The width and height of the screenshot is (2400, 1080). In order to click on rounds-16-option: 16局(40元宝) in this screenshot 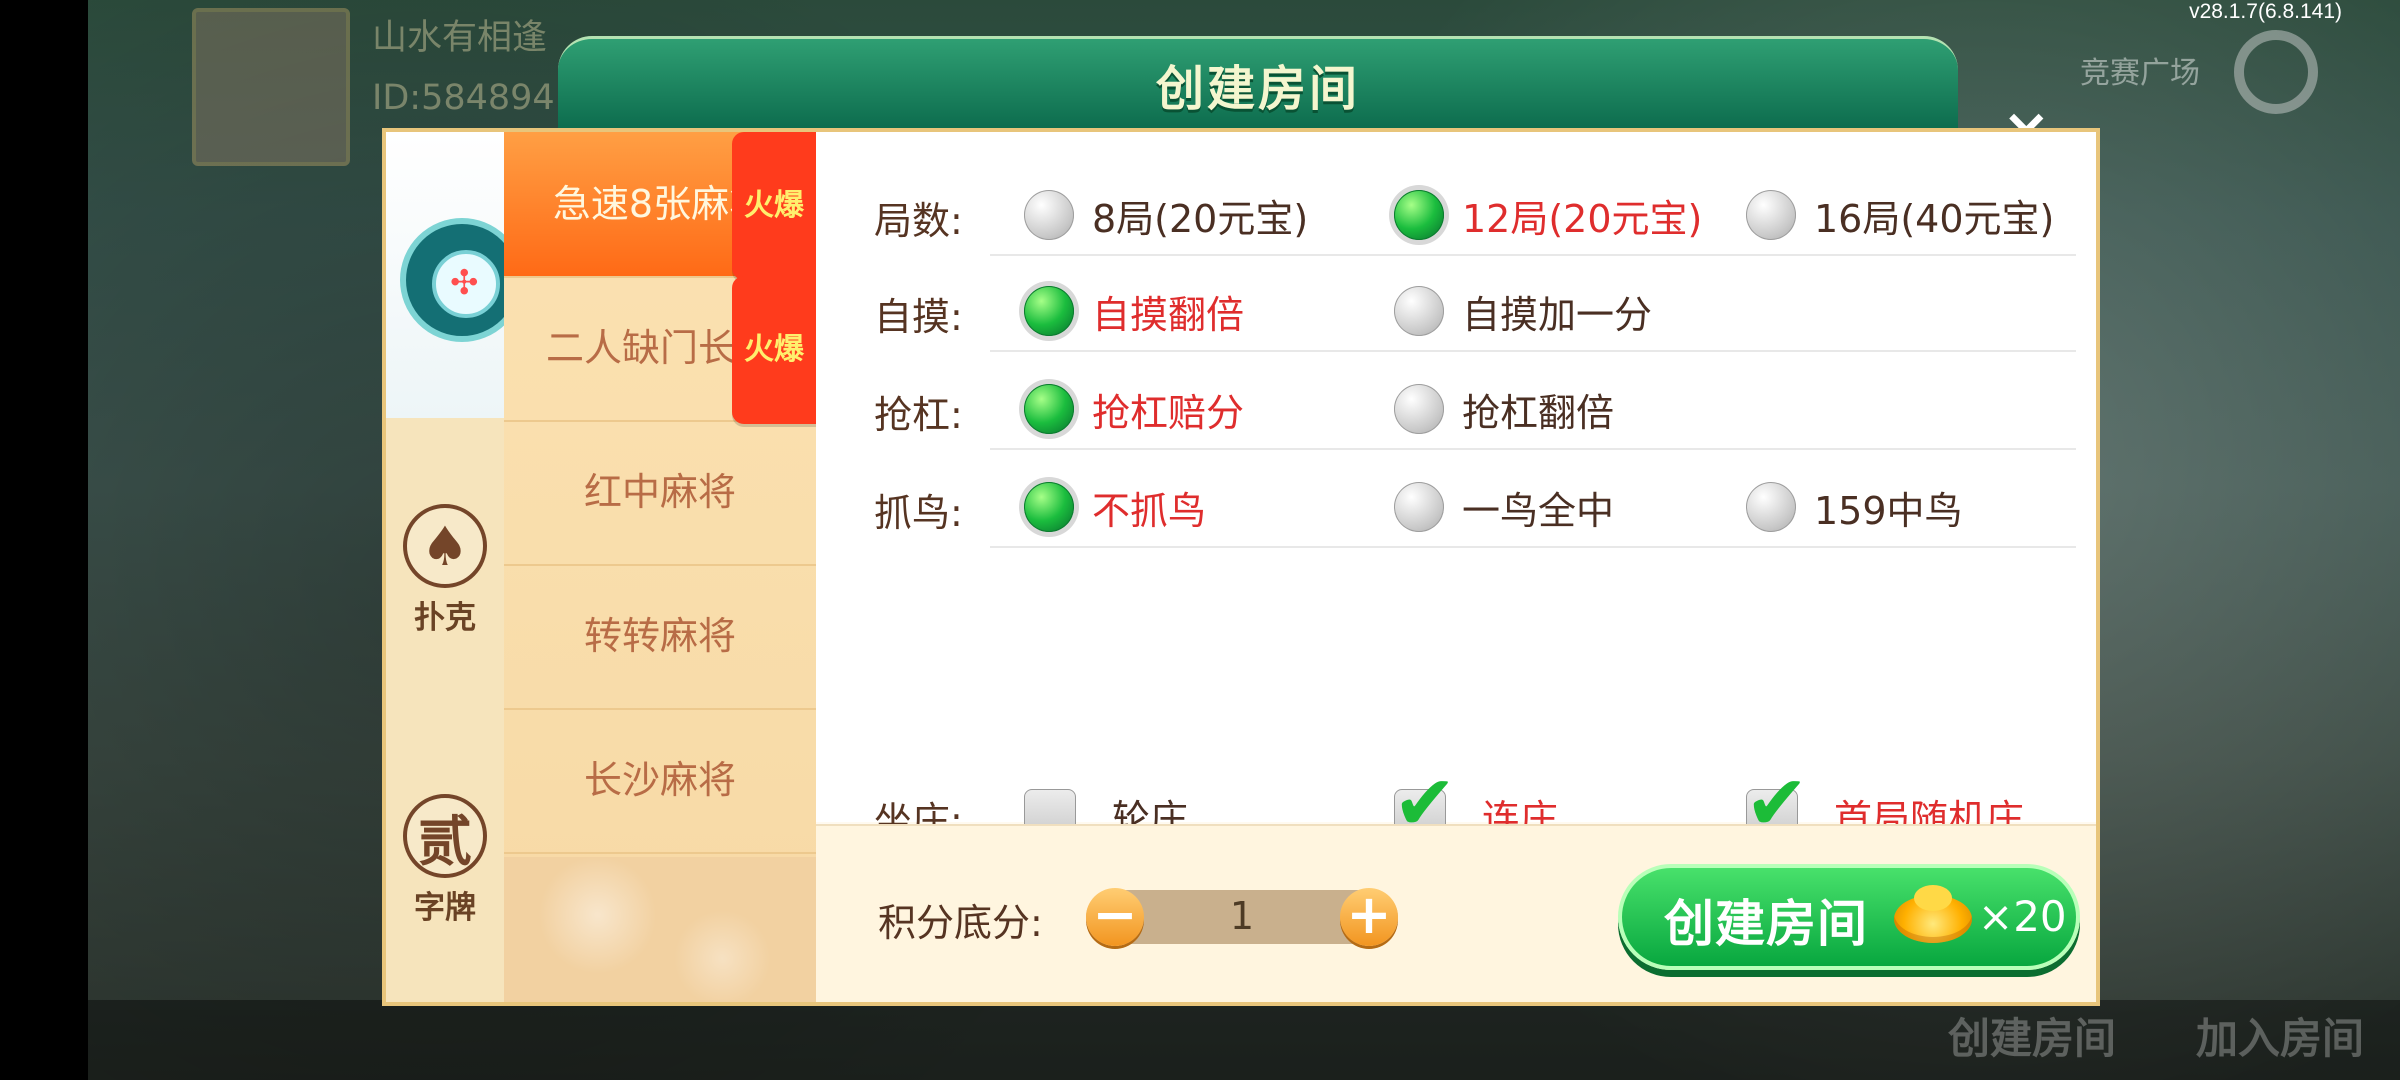, I will do `click(1900, 215)`.